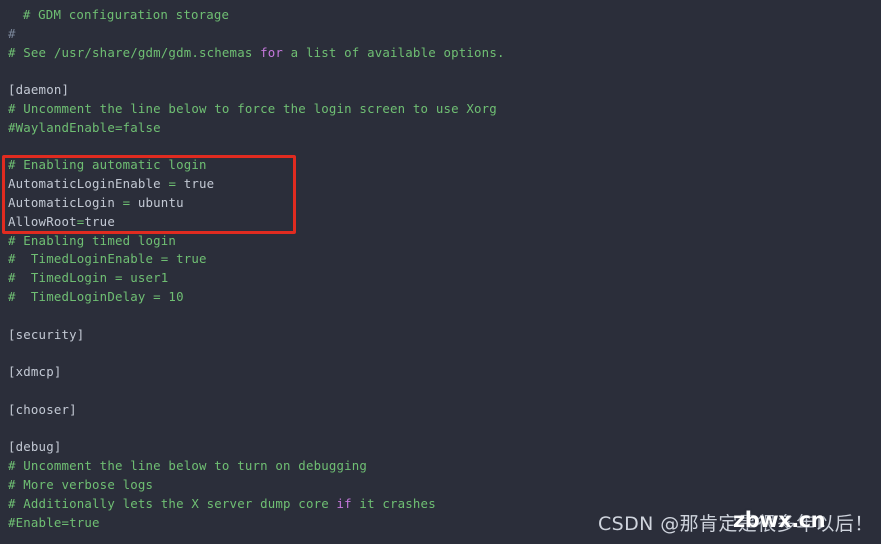  What do you see at coordinates (440, 241) in the screenshot?
I see `code-line: # Enabling timed login` at bounding box center [440, 241].